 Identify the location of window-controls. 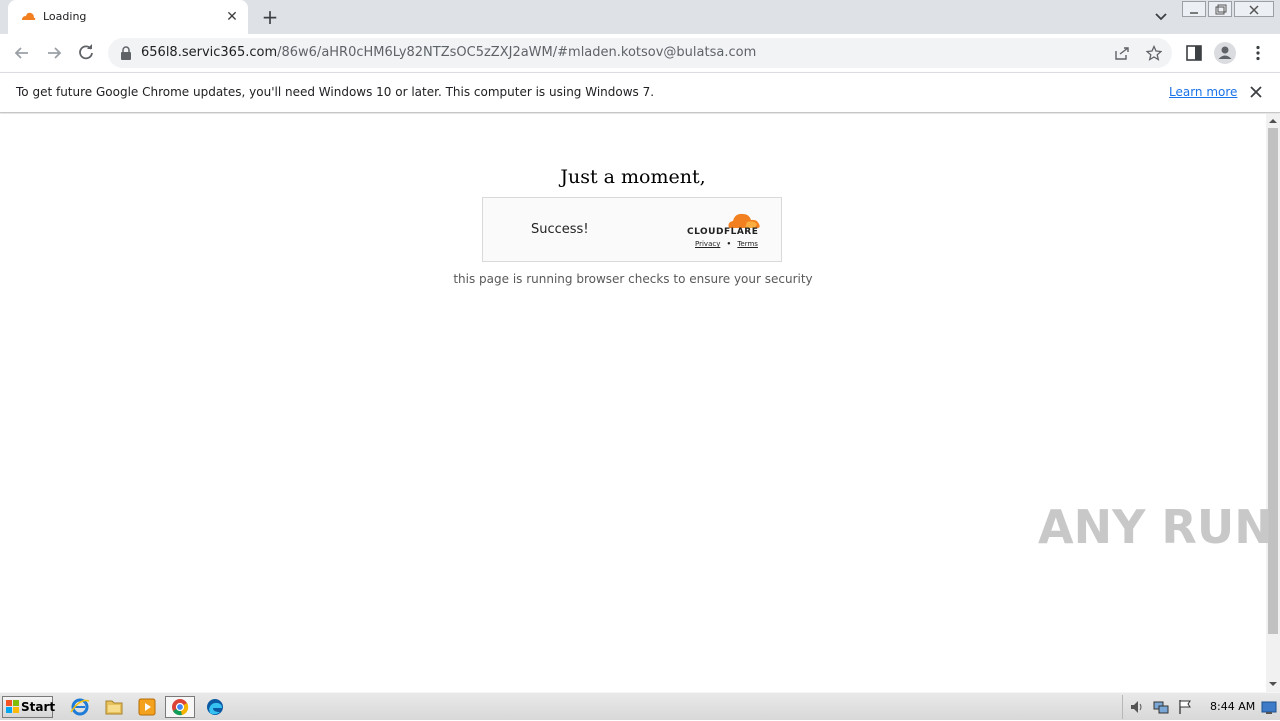
(1230, 9).